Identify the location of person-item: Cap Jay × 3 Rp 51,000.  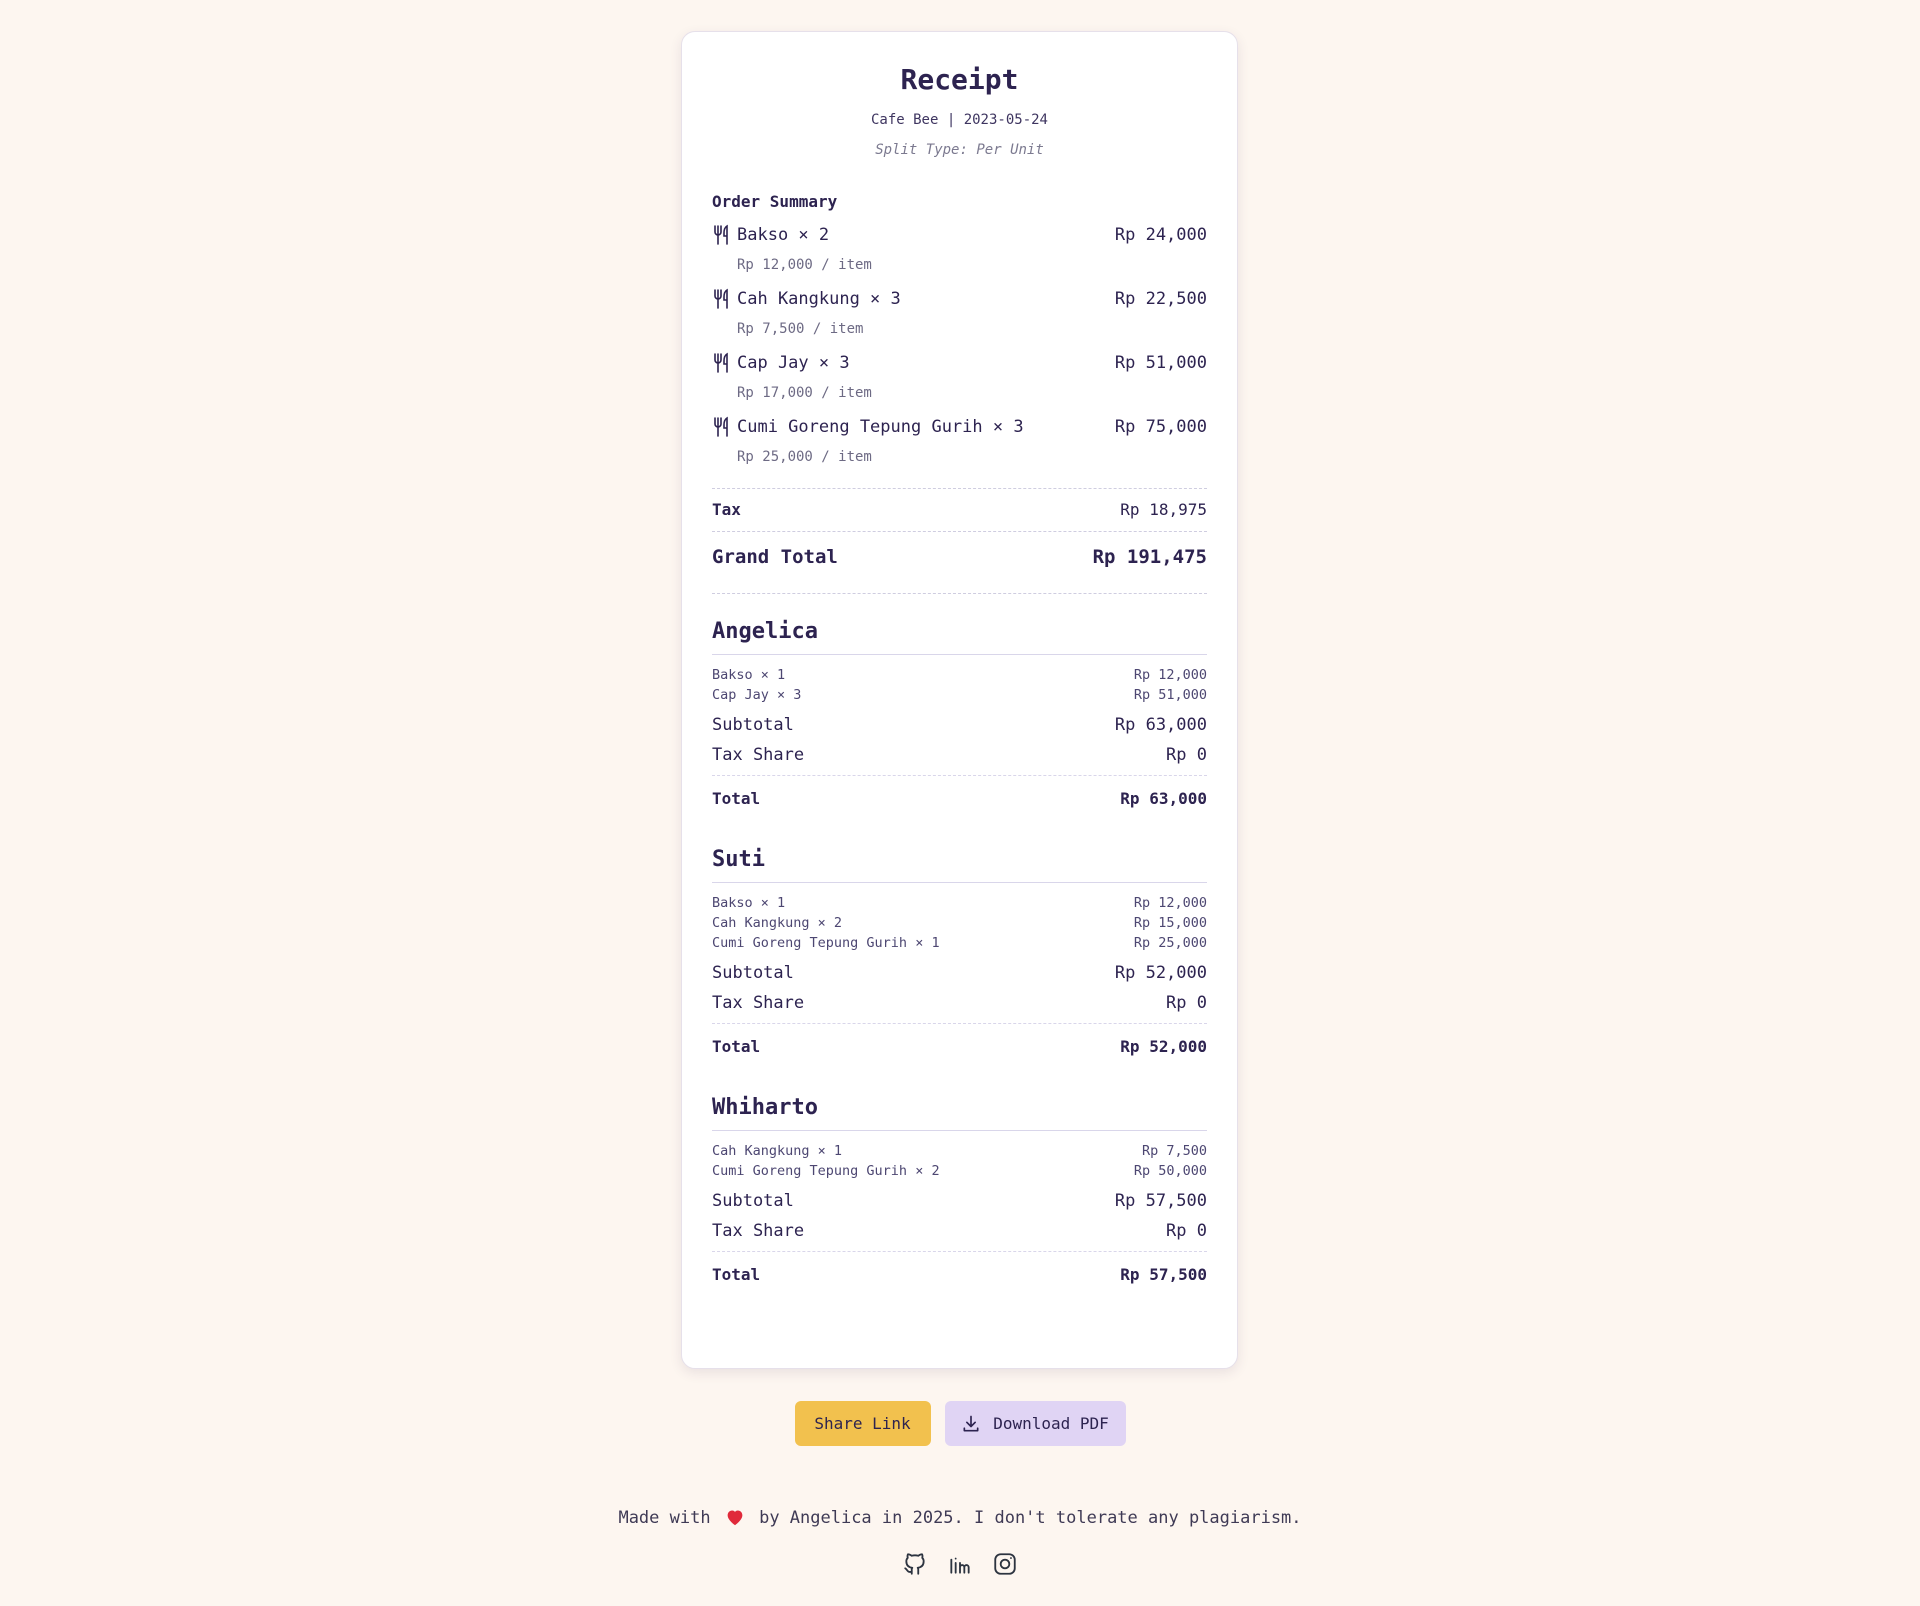
(959, 695).